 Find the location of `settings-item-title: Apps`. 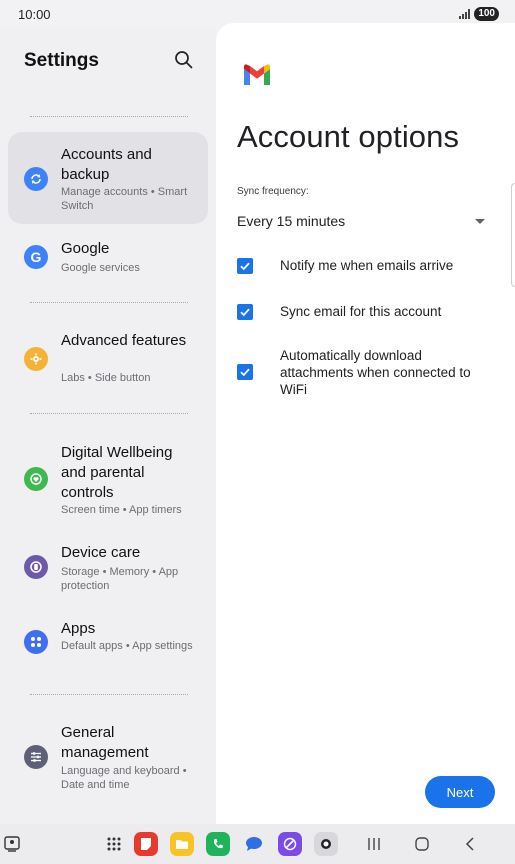

settings-item-title: Apps is located at coordinates (78, 628).